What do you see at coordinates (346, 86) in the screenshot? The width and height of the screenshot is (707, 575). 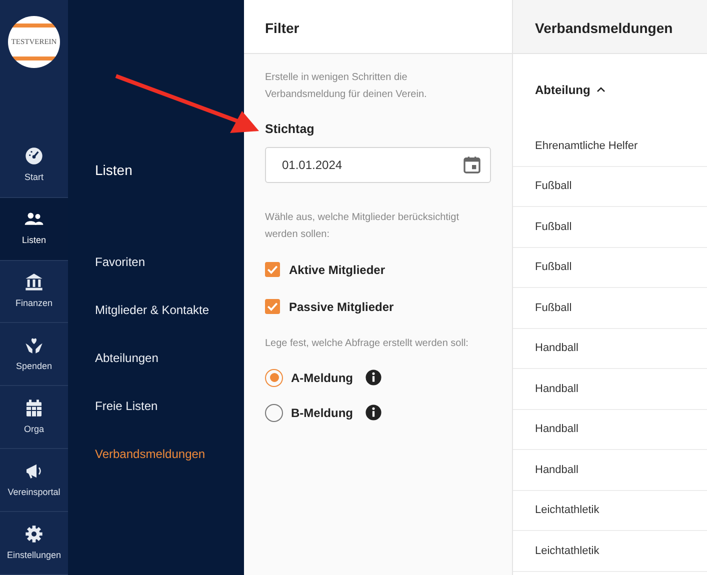 I see `intro-text: Erstelle in wenigen Schritten die Verbandsmeldung für deinen Verein.` at bounding box center [346, 86].